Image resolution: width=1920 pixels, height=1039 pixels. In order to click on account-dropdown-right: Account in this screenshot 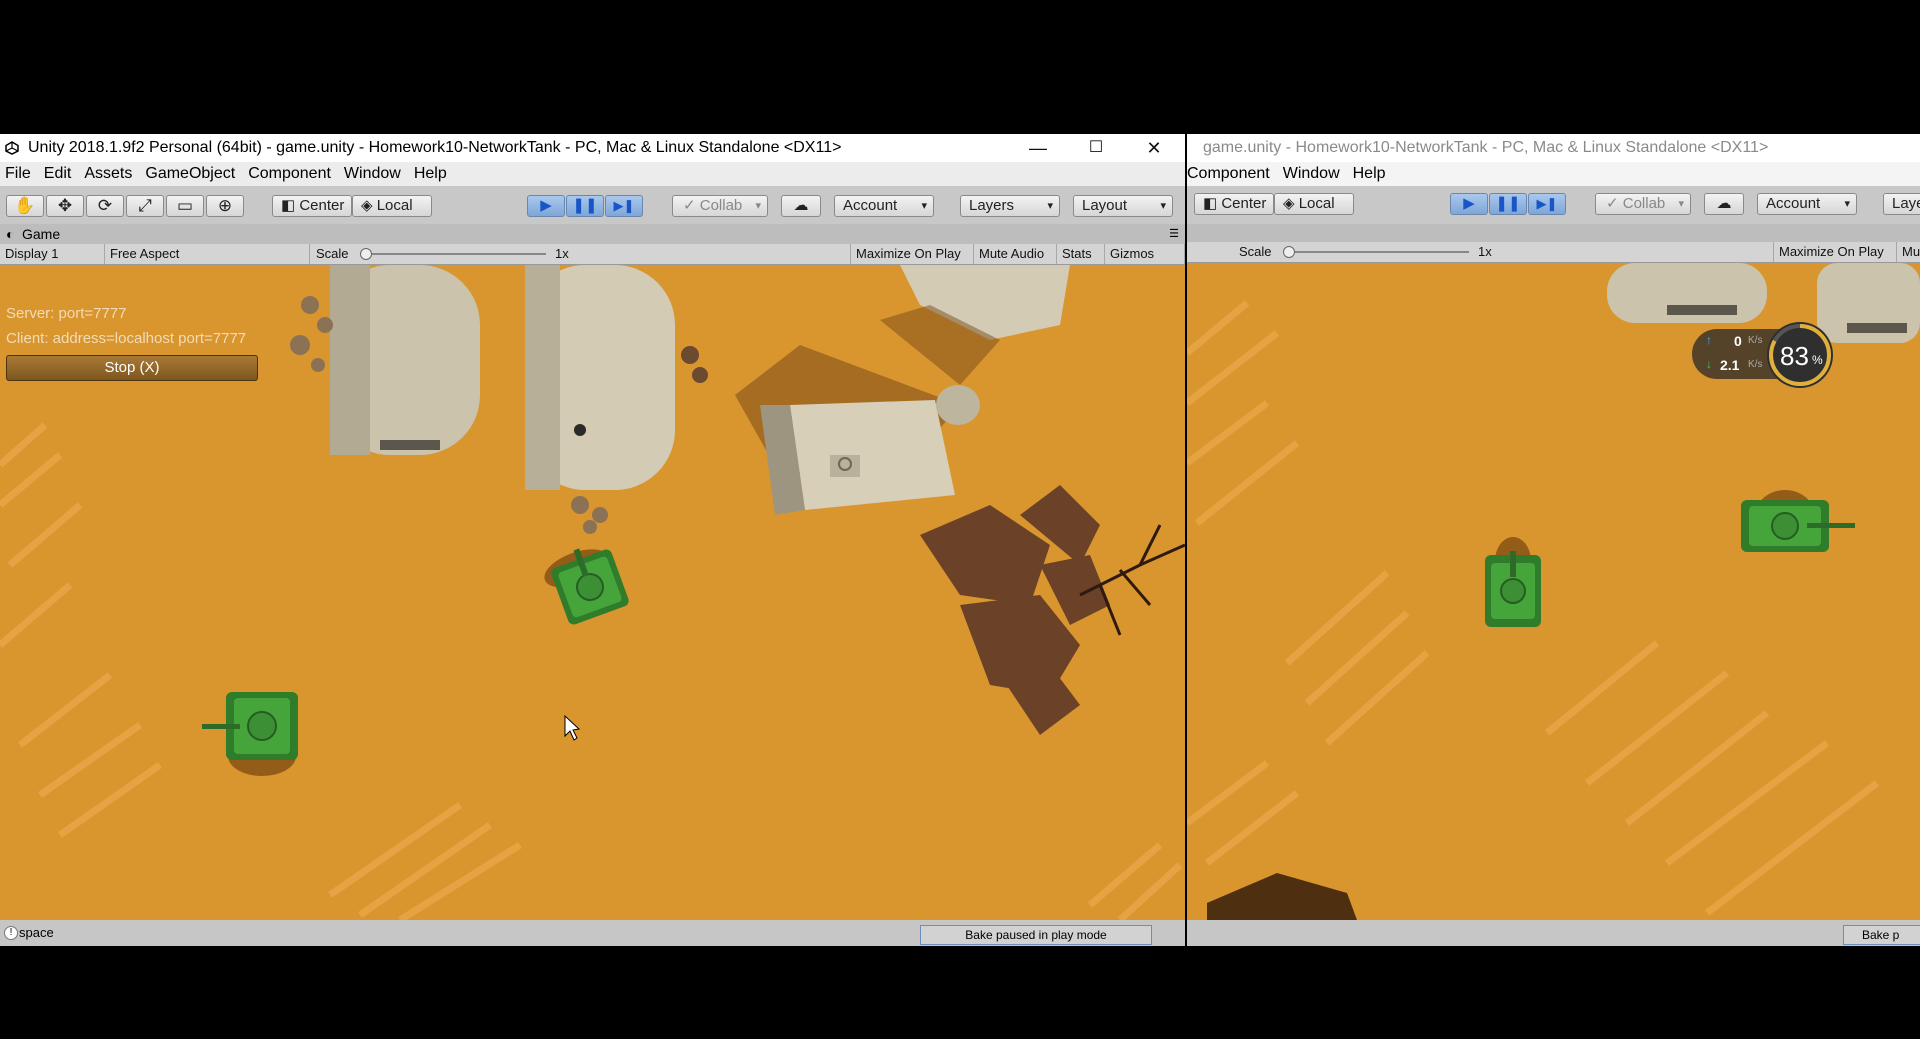, I will do `click(1807, 204)`.